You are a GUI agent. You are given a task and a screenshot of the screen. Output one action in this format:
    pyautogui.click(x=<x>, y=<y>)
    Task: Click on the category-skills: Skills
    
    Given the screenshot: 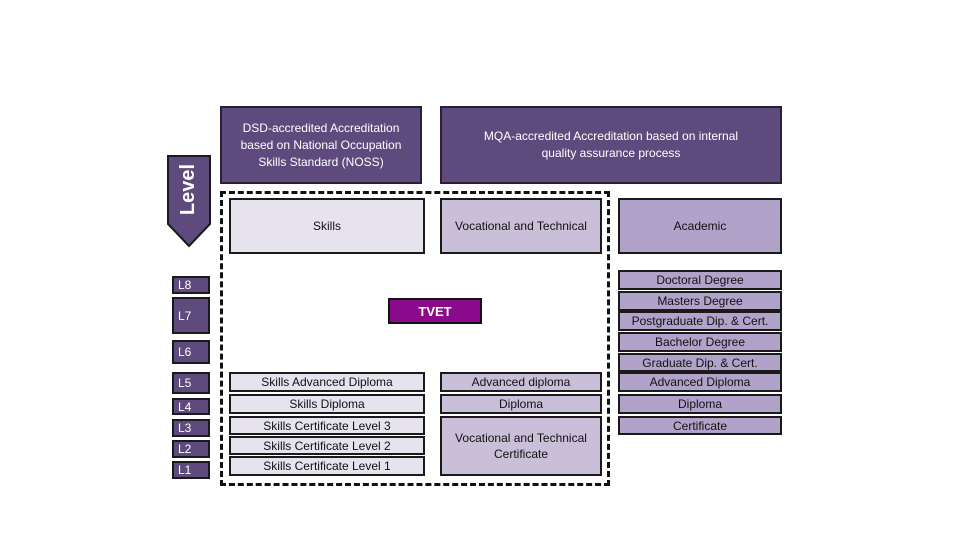 What is the action you would take?
    pyautogui.click(x=327, y=226)
    